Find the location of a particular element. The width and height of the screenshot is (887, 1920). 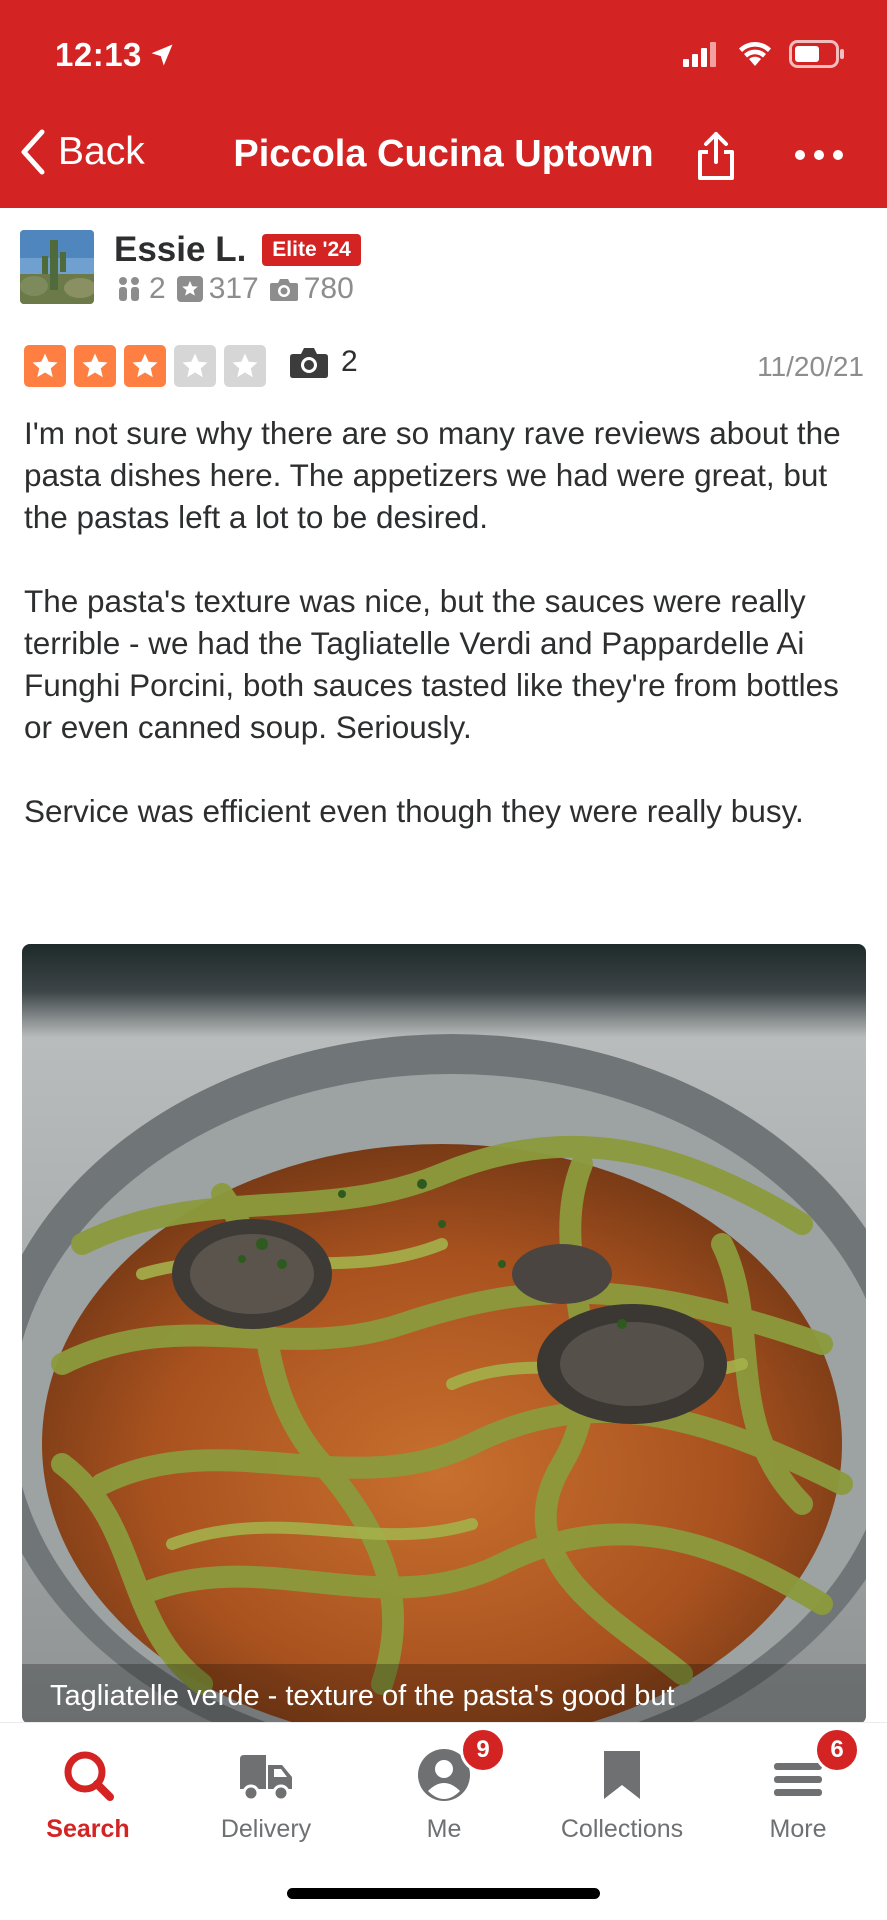

status-time: 12:13 is located at coordinates (115, 55).